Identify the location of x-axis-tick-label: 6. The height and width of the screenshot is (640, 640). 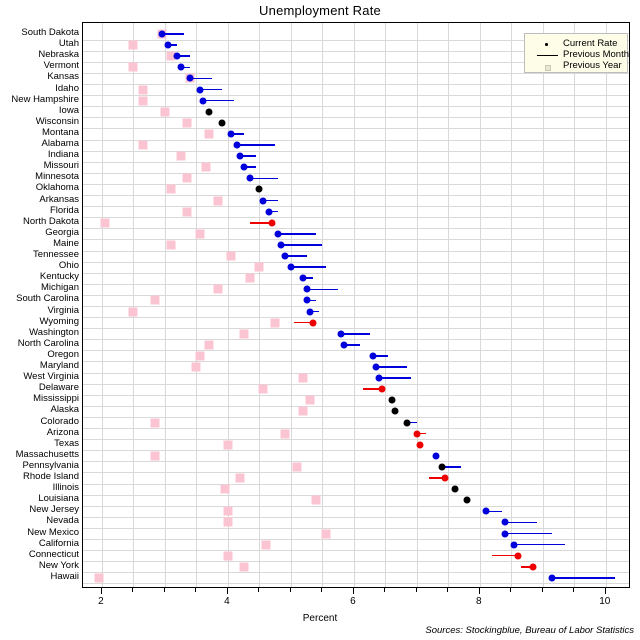
(353, 601).